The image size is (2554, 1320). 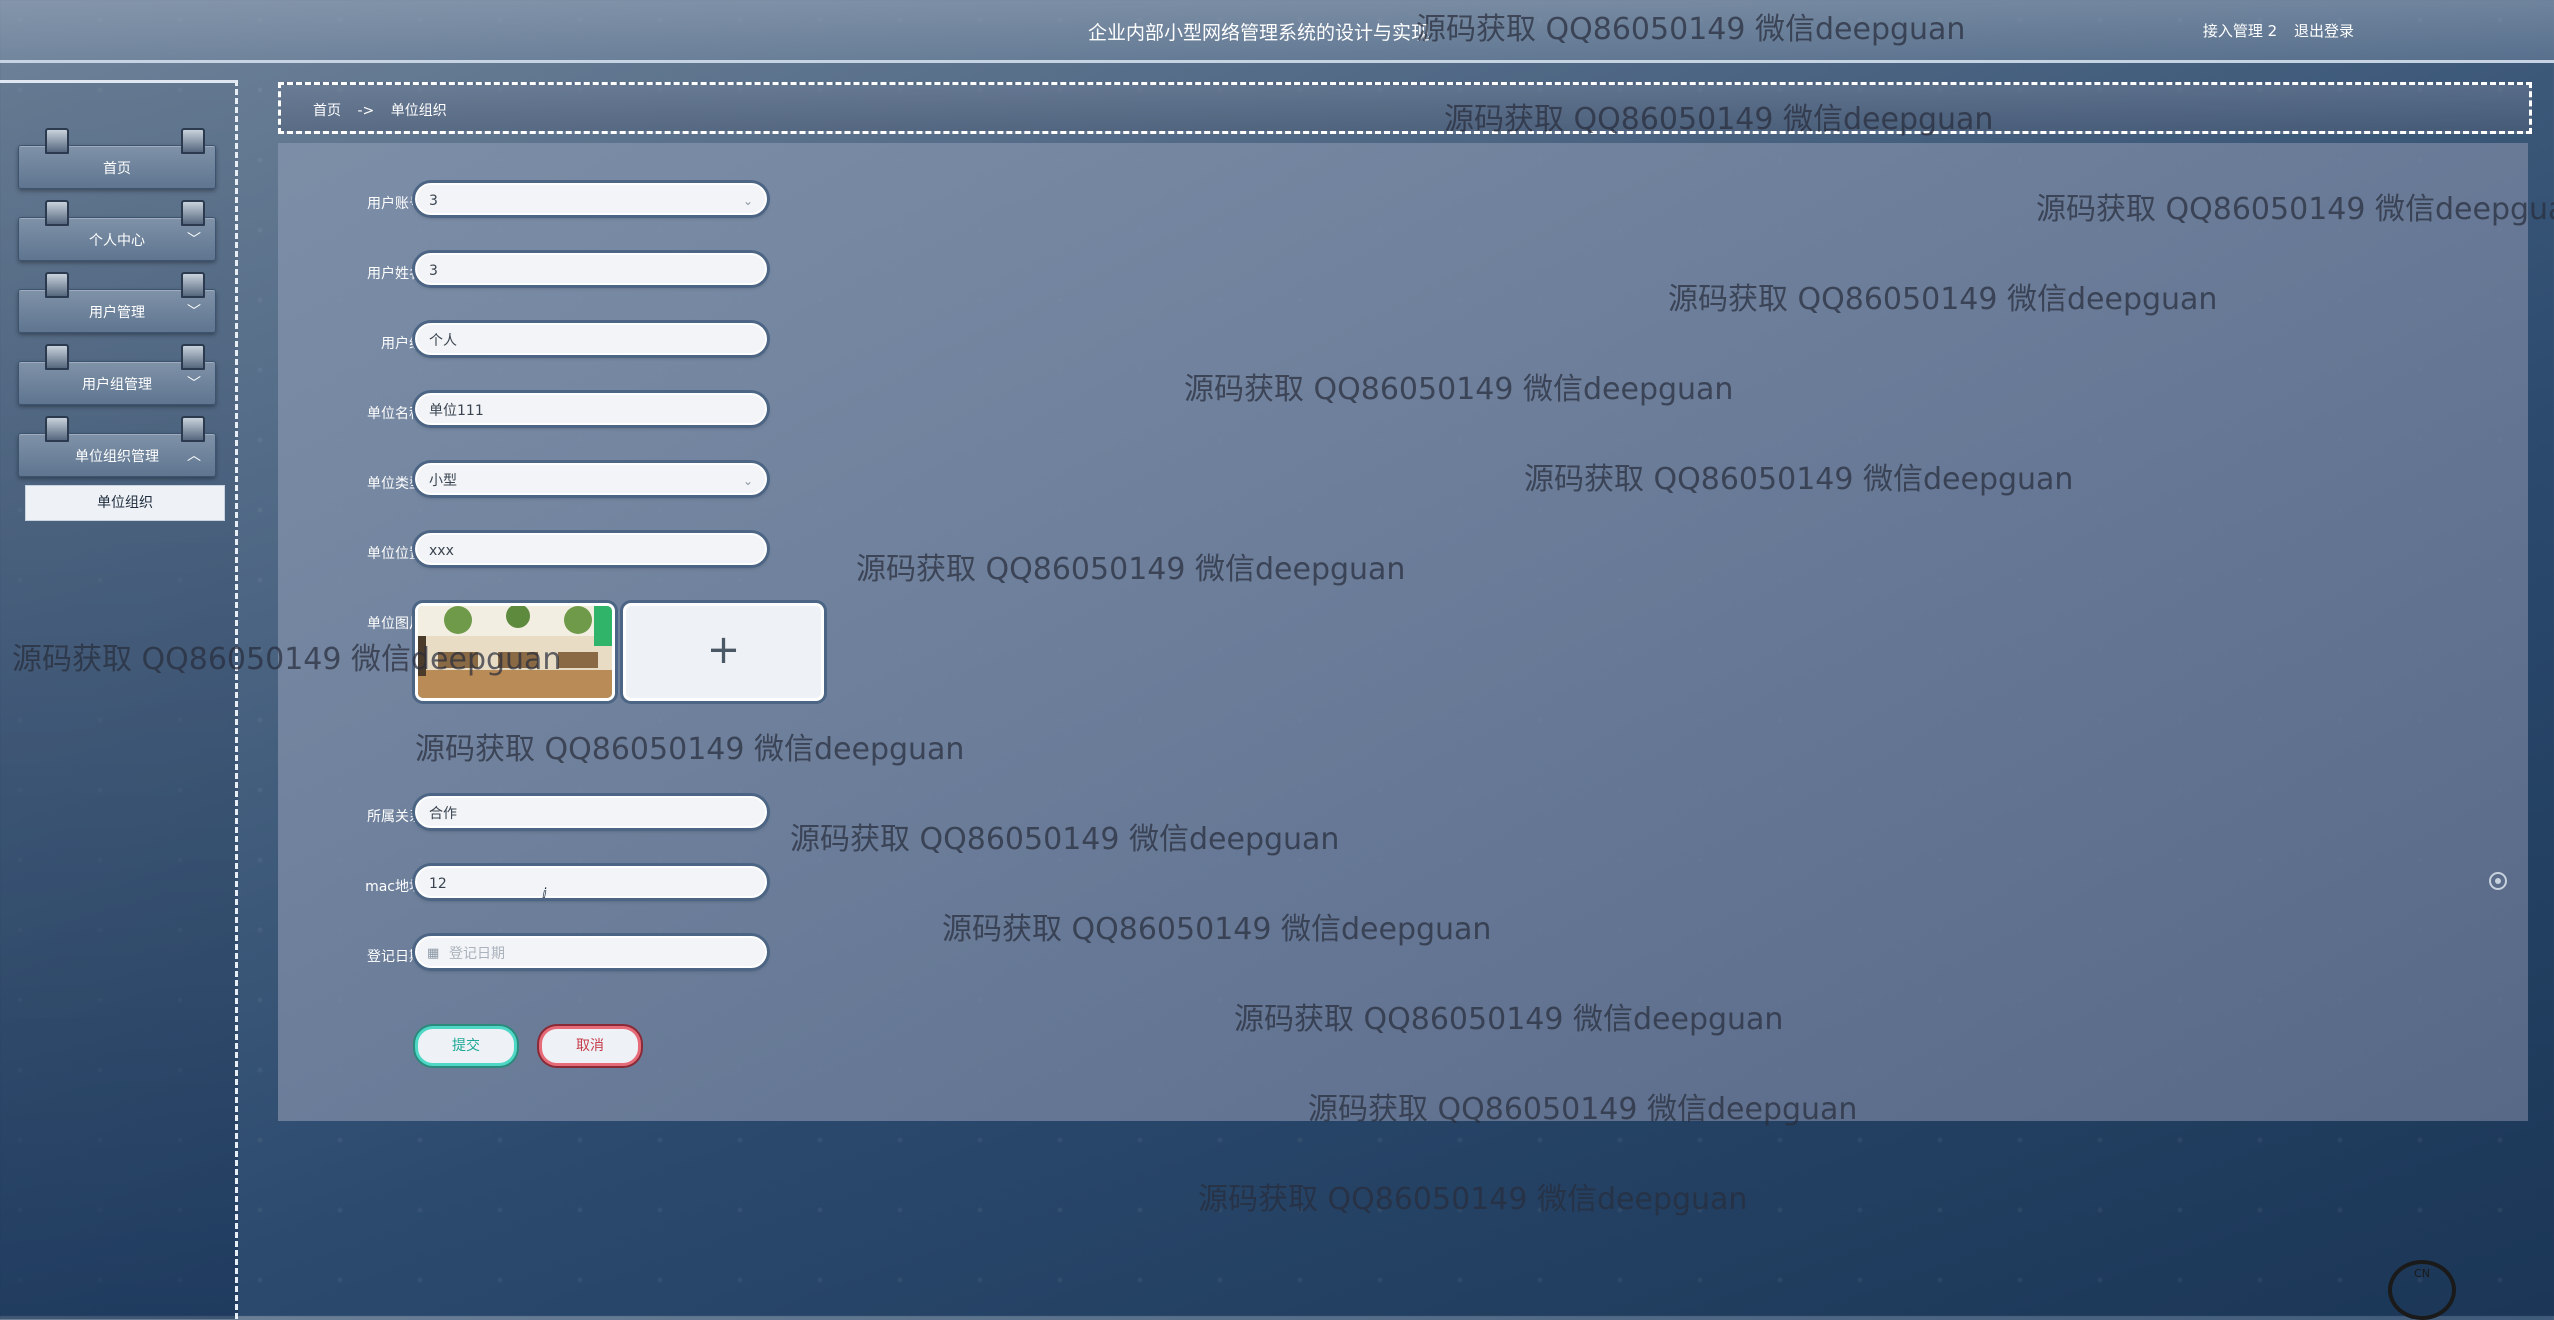 What do you see at coordinates (591, 199) in the screenshot?
I see `account-select: 3 ⌄` at bounding box center [591, 199].